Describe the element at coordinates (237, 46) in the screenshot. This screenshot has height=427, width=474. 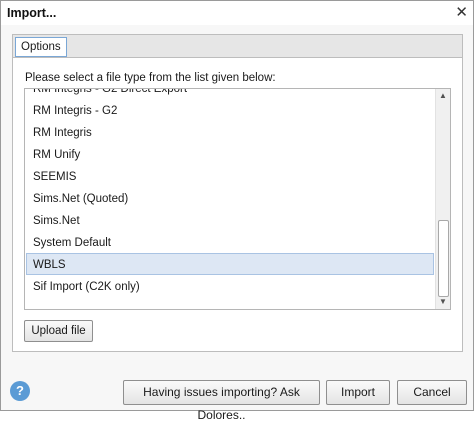
I see `tab-strip: Options` at that location.